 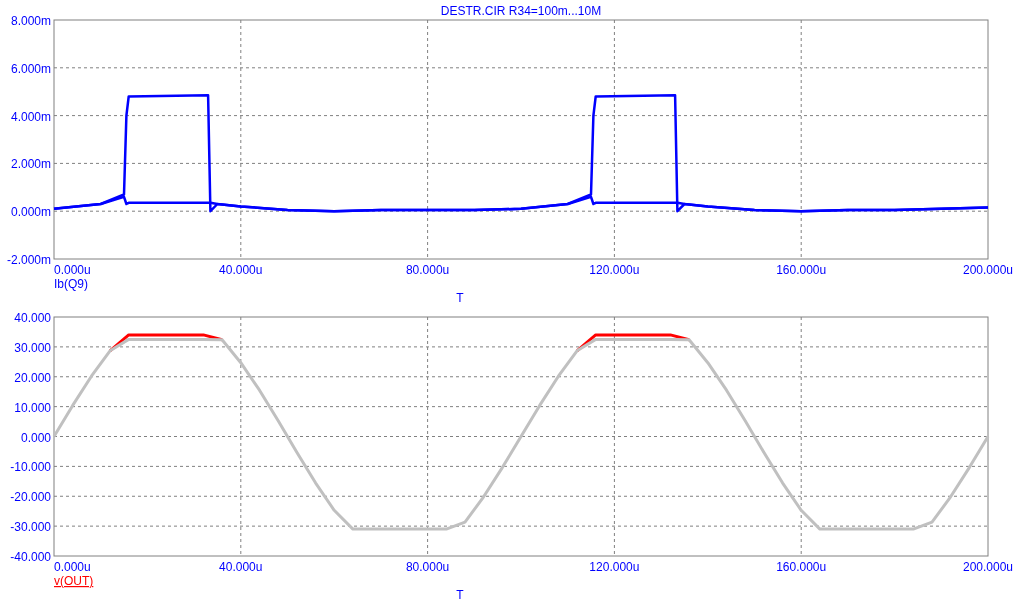 I want to click on axis-tick-label: 40.000, so click(x=32, y=318).